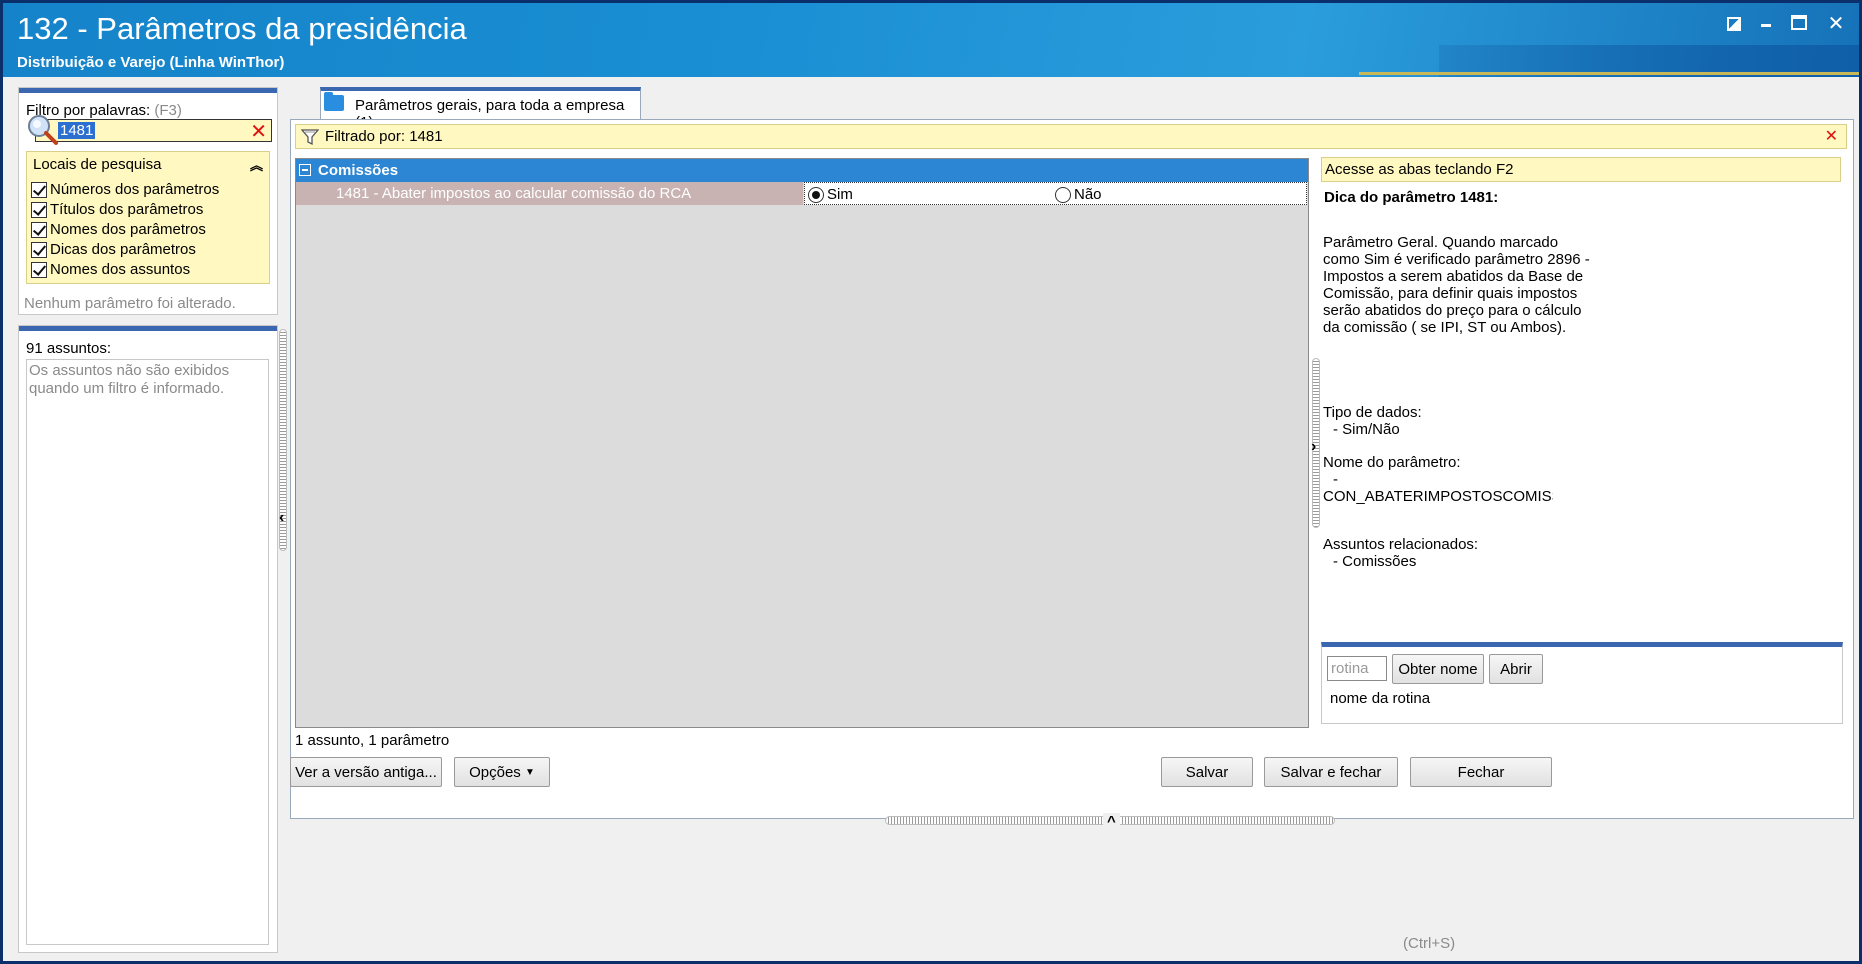 The image size is (1862, 964). What do you see at coordinates (242, 28) in the screenshot?
I see `window-title: 132 - Parâmetros da presidência` at bounding box center [242, 28].